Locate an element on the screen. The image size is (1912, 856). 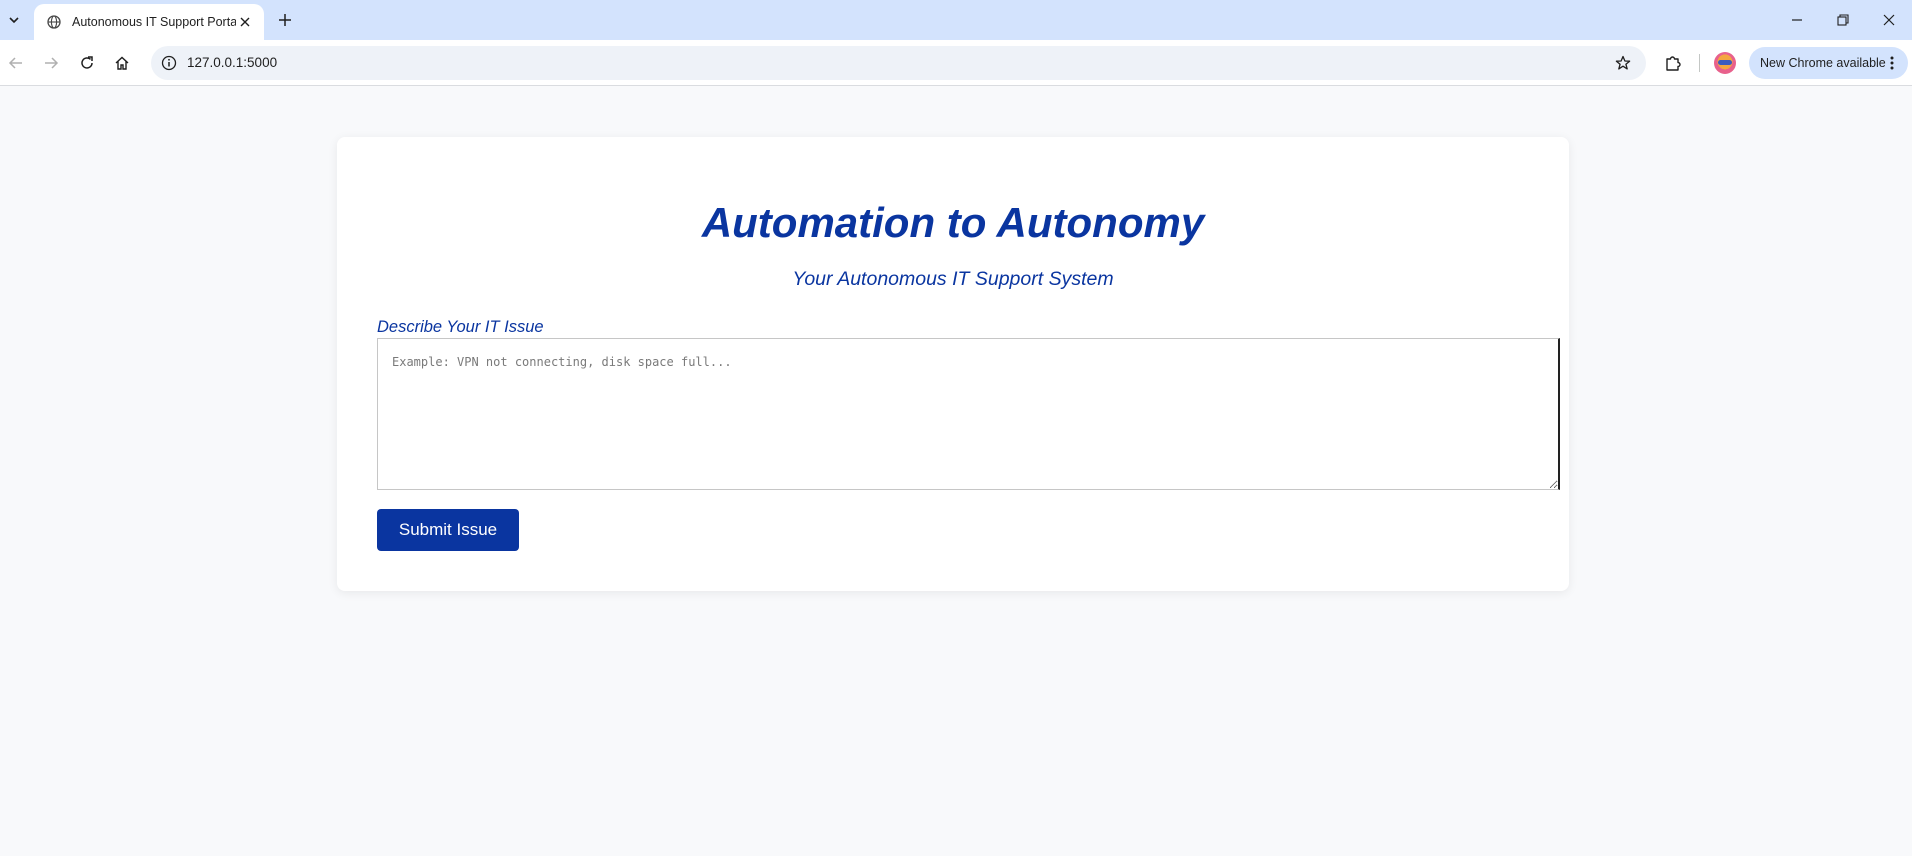
url-text: 127.0.0.1:5000 is located at coordinates (232, 62).